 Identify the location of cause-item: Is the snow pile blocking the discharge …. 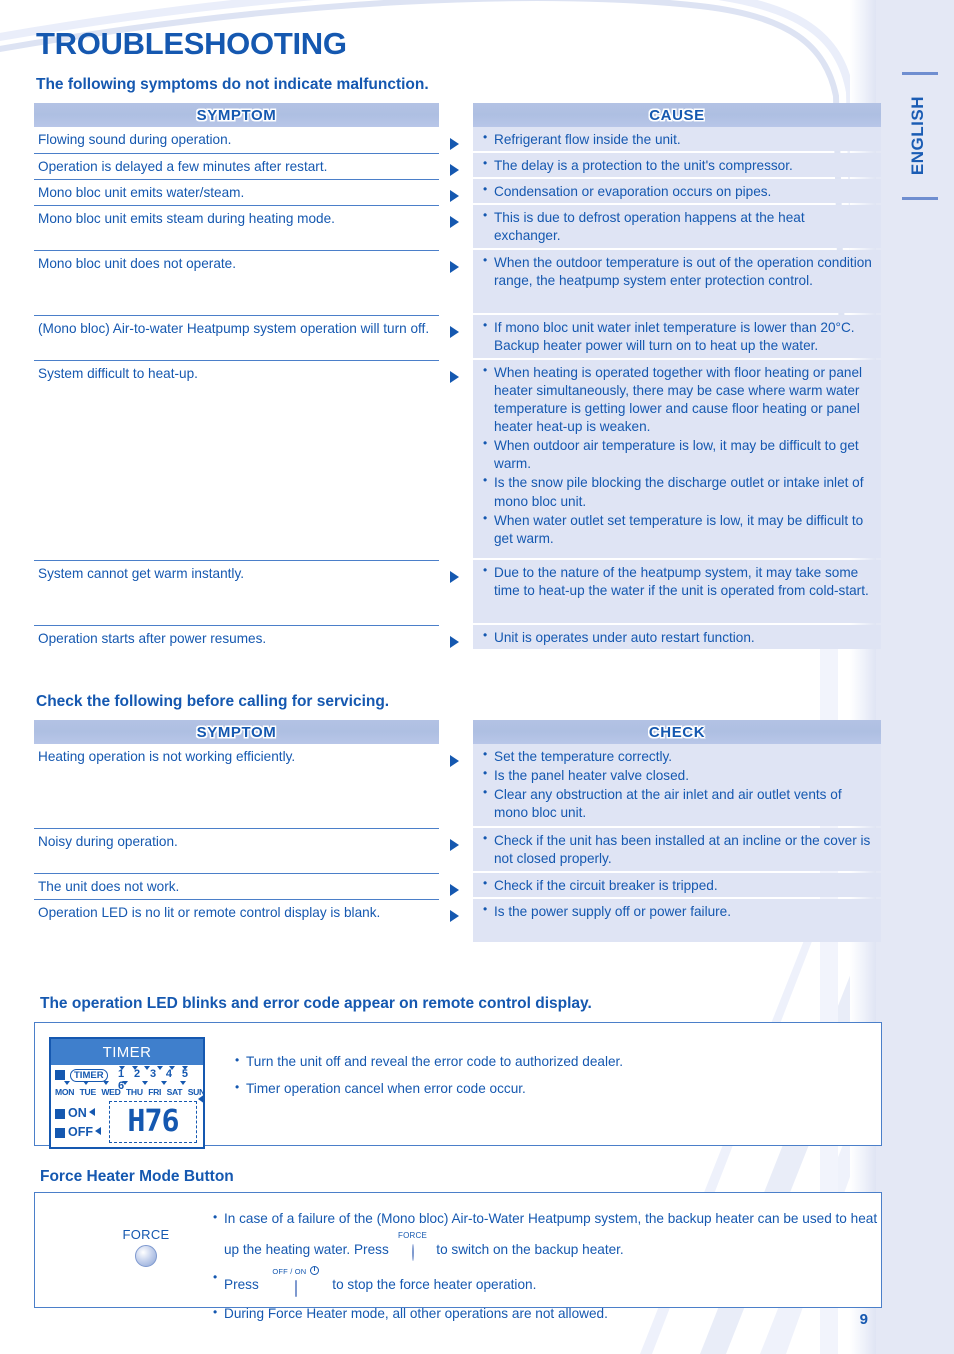
(677, 491).